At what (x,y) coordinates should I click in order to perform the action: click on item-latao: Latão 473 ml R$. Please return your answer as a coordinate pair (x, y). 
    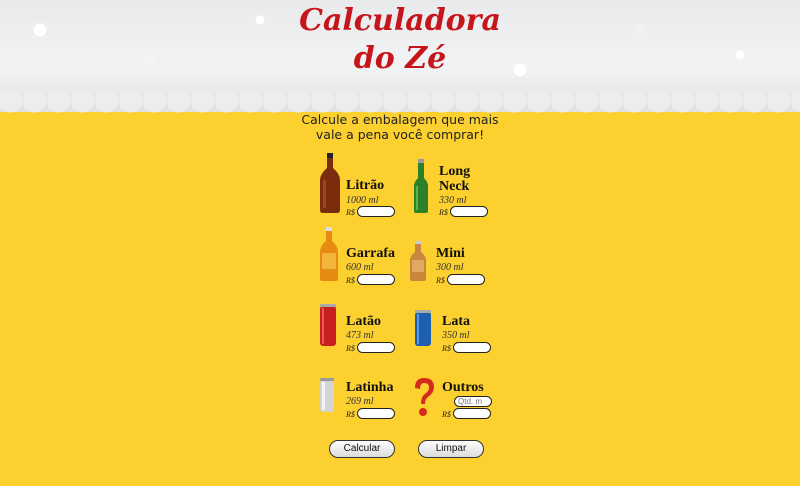
    Looking at the image, I should click on (373, 335).